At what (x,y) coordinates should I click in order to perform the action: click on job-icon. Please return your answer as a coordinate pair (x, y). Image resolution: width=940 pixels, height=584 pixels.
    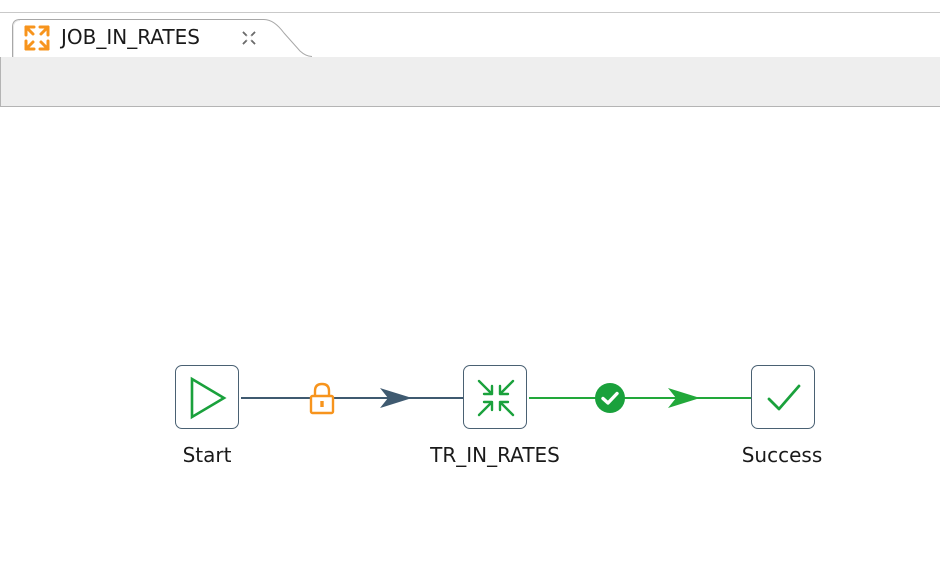
    Looking at the image, I should click on (37, 38).